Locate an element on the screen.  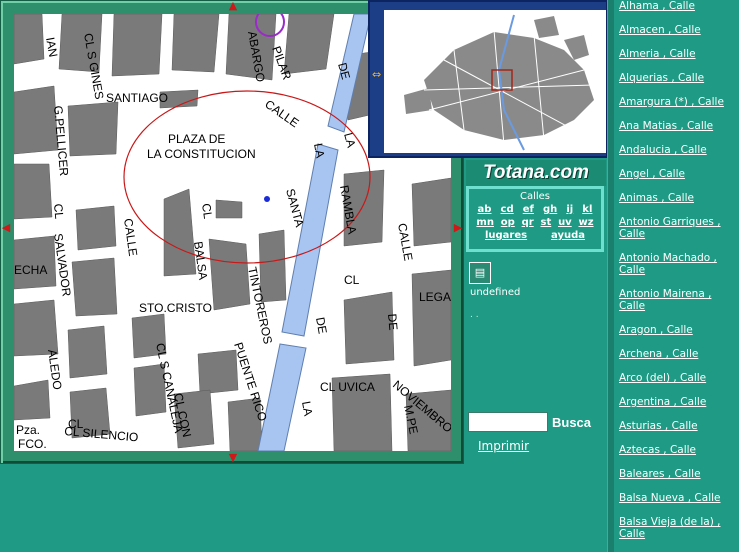
search-button: Busca is located at coordinates (571, 422).